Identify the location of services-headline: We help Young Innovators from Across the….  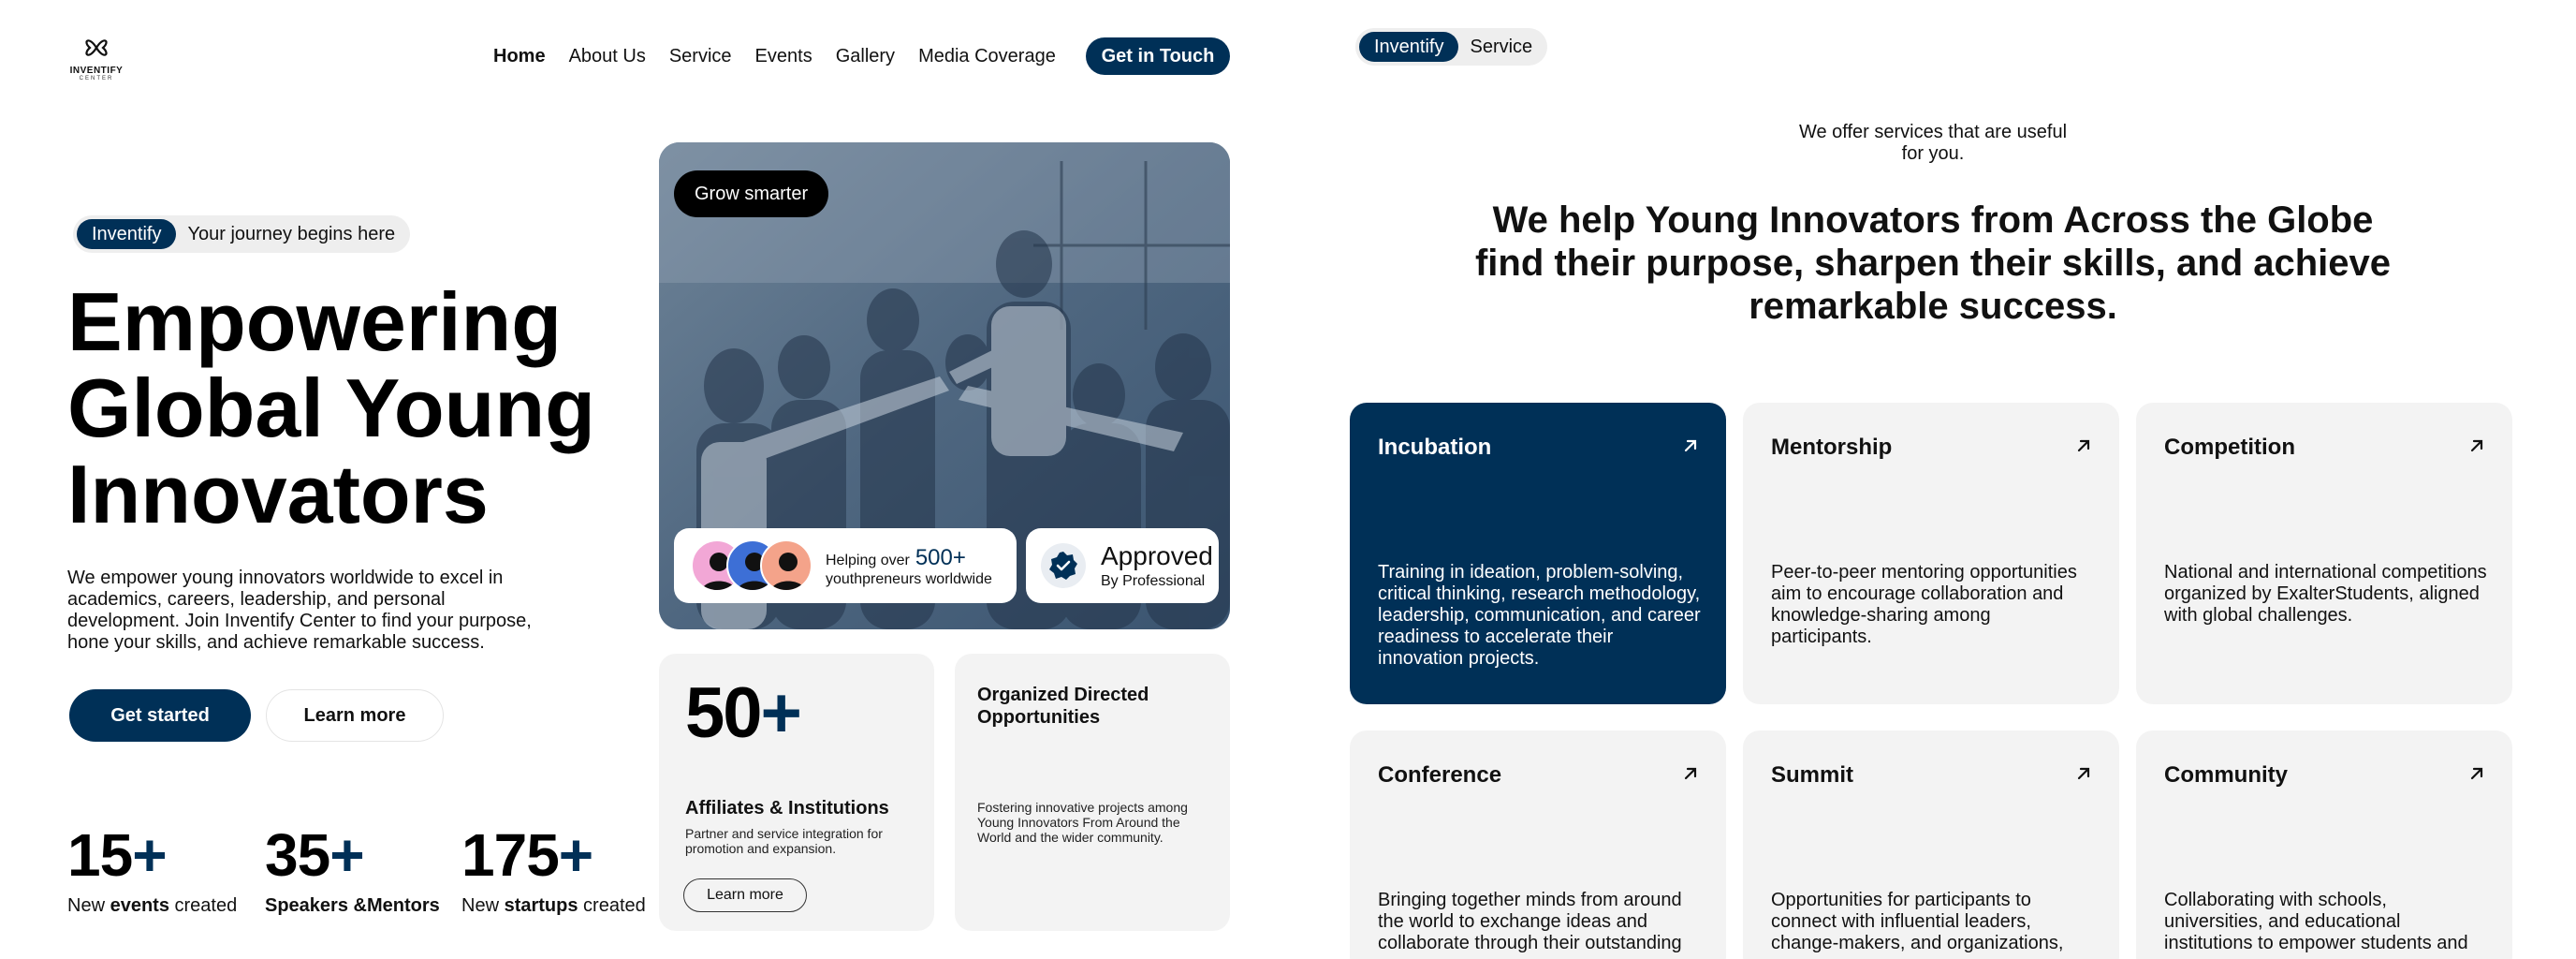
(1933, 263).